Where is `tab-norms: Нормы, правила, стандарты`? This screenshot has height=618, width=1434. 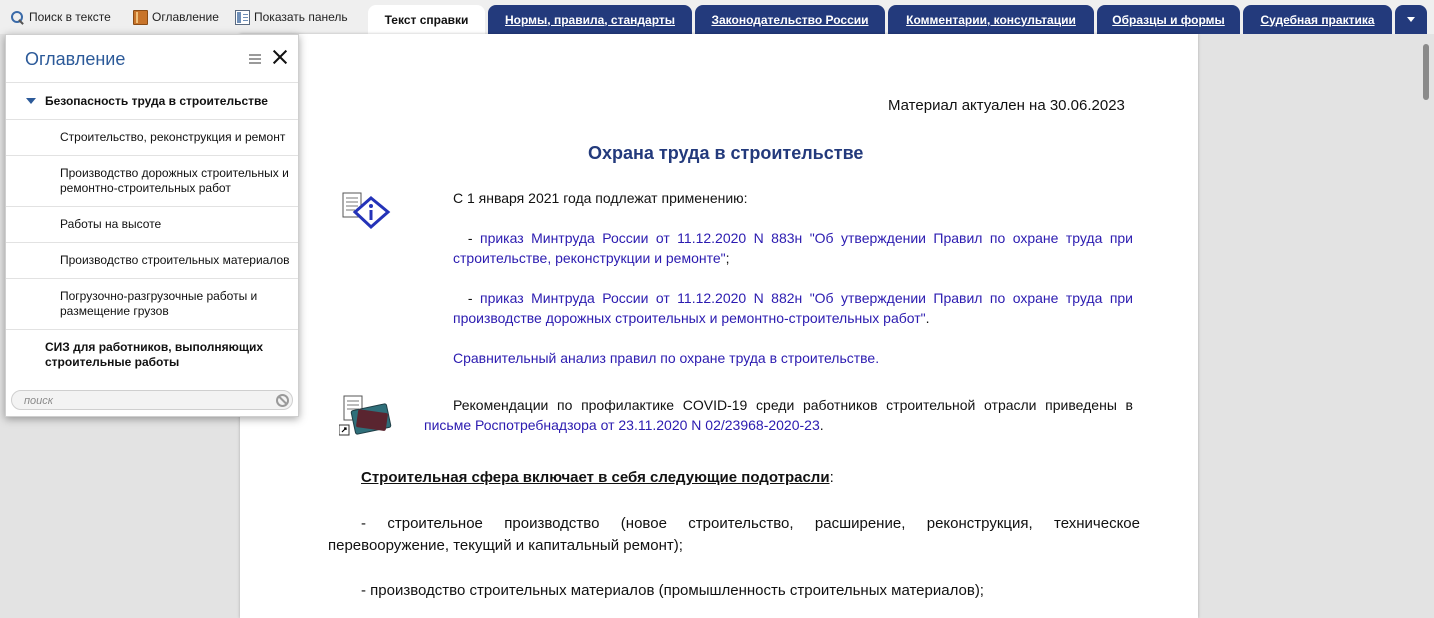
tab-norms: Нормы, правила, стандарты is located at coordinates (590, 19).